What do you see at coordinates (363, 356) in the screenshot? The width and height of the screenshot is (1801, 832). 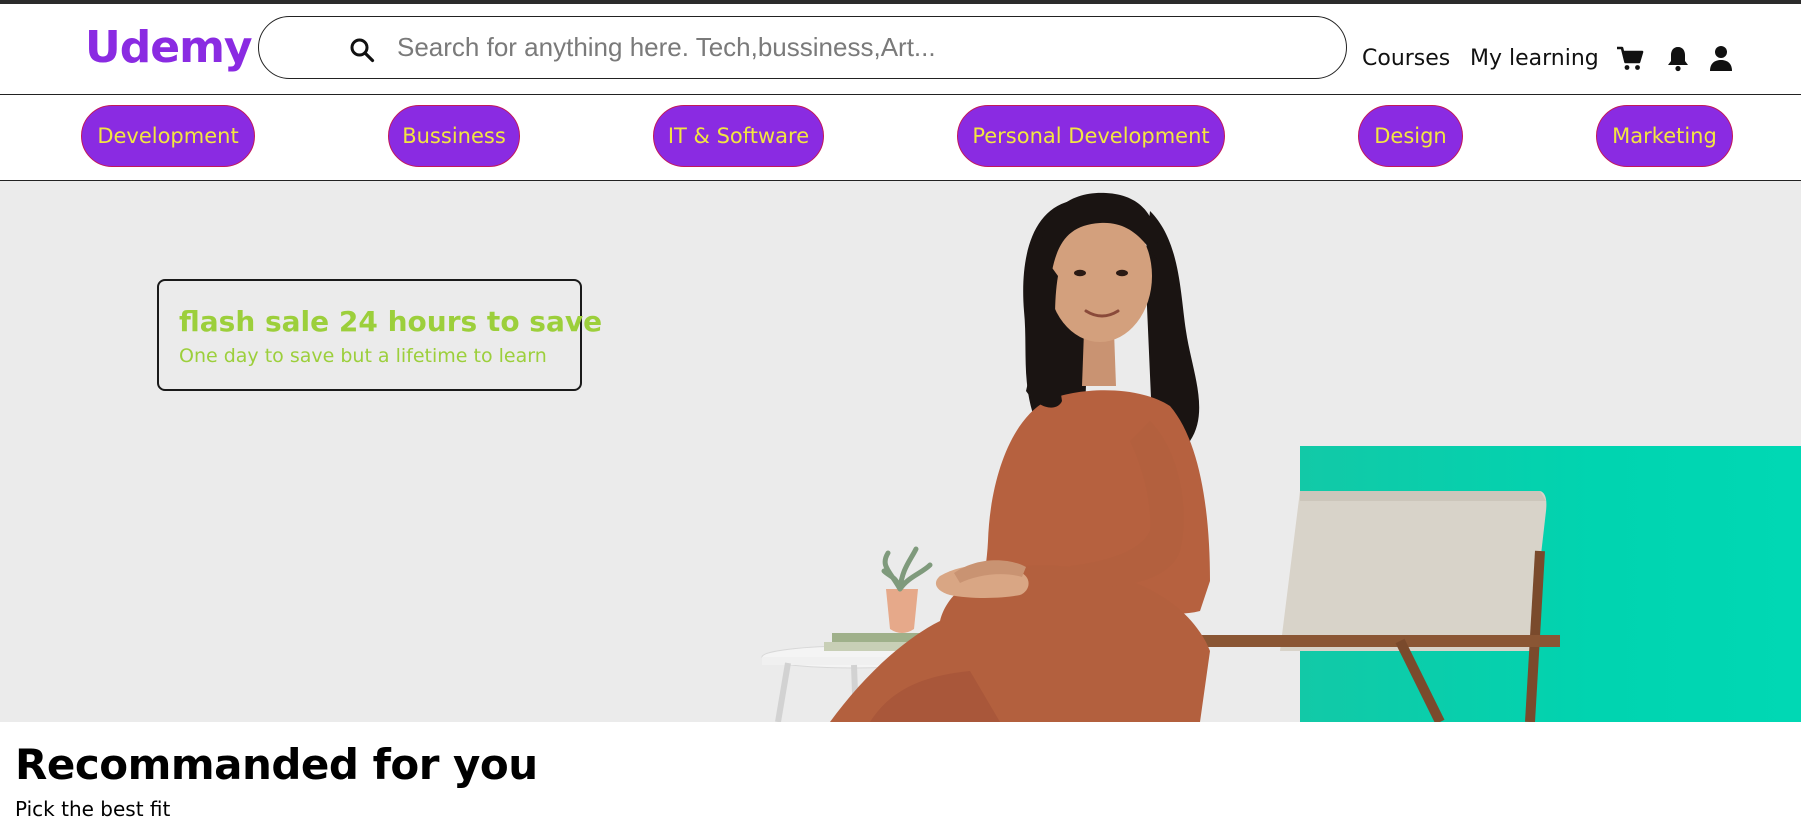 I see `flash-sale-subtitle: One day to save but a lifetime to learn` at bounding box center [363, 356].